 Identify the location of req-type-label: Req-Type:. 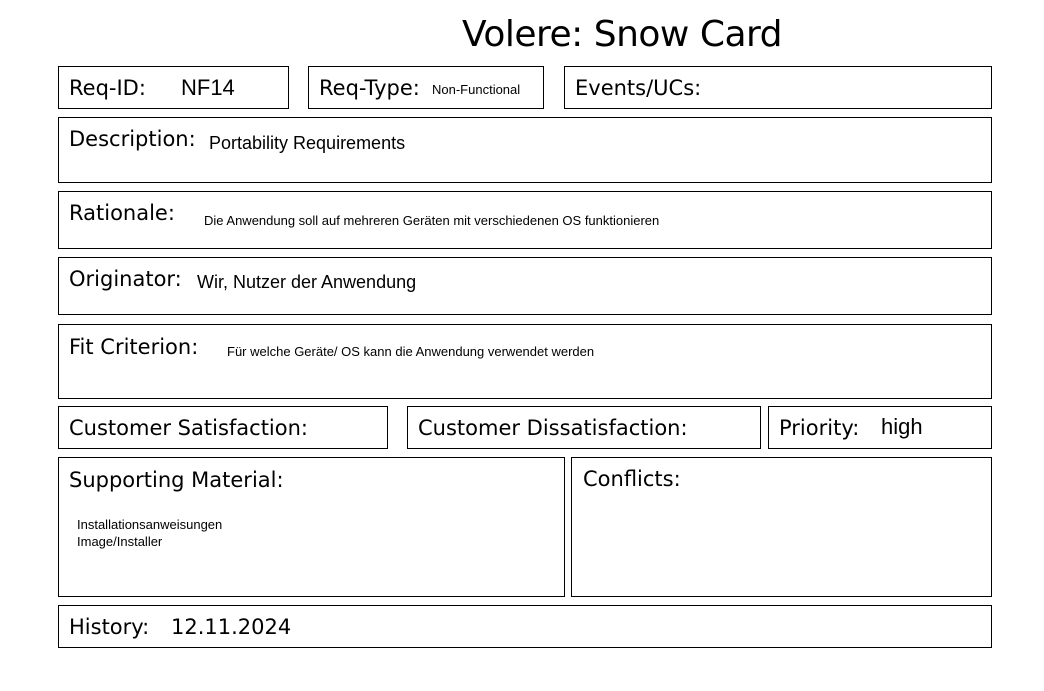
(369, 88).